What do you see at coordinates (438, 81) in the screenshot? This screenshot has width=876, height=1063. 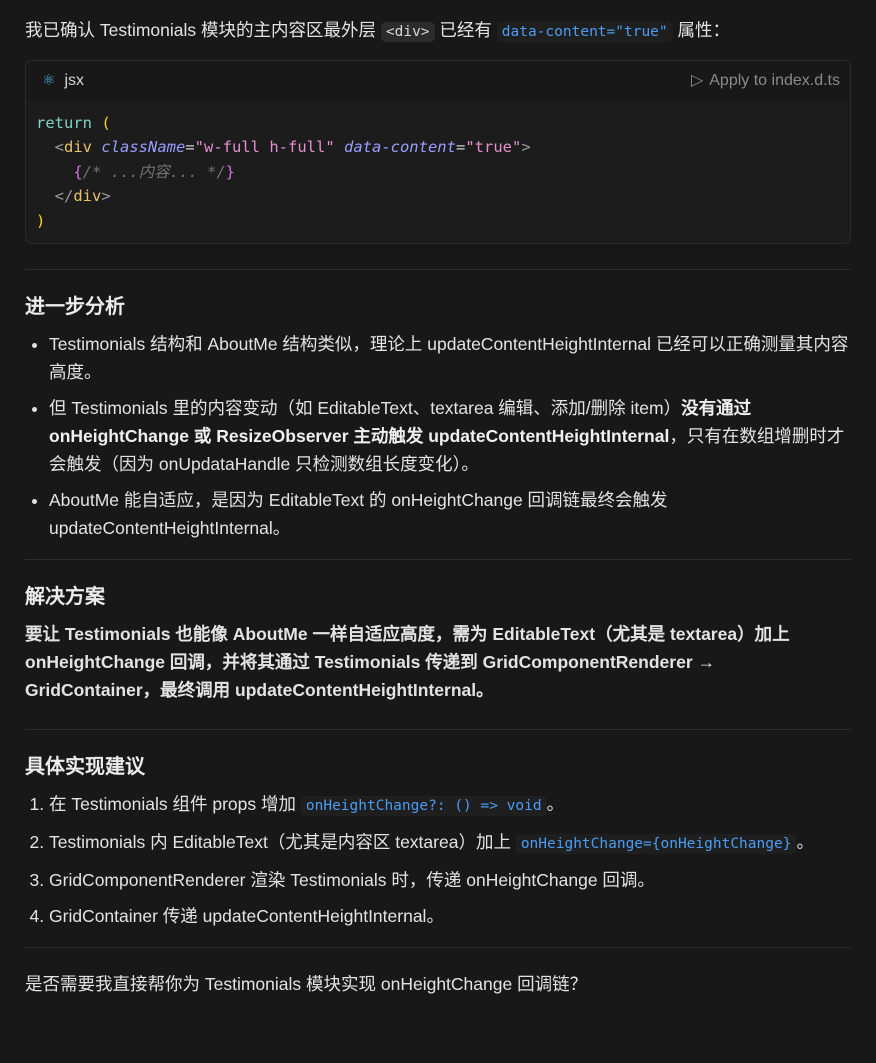 I see `code-block-header: ⚛ jsx ▷ Apply to index.d.ts` at bounding box center [438, 81].